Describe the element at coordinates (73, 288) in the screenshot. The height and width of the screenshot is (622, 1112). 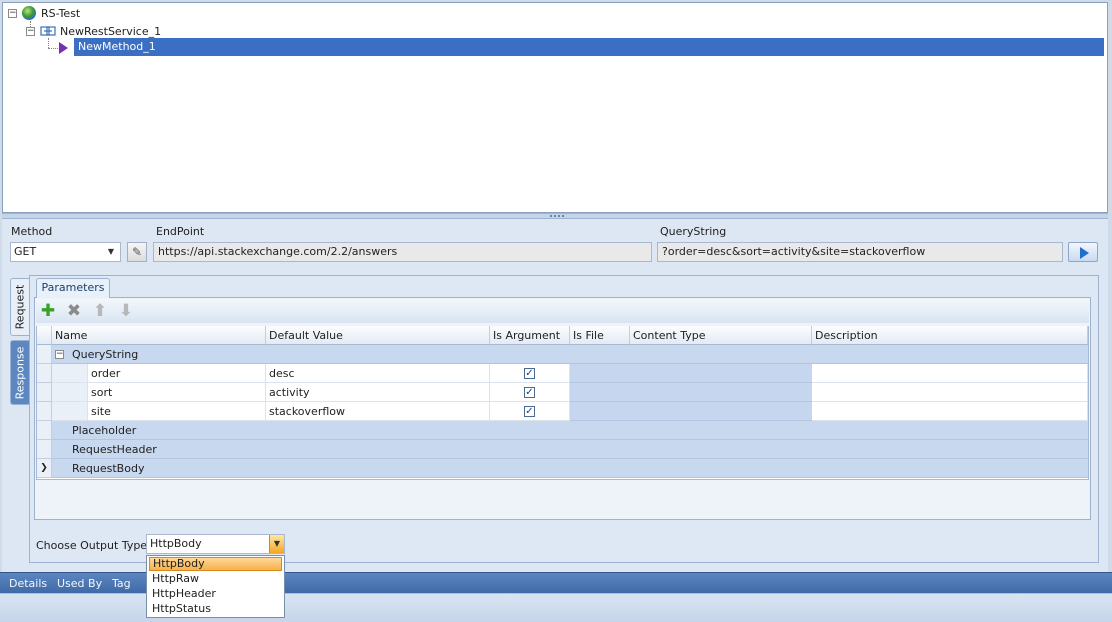
I see `tab-parameters: Parameters` at that location.